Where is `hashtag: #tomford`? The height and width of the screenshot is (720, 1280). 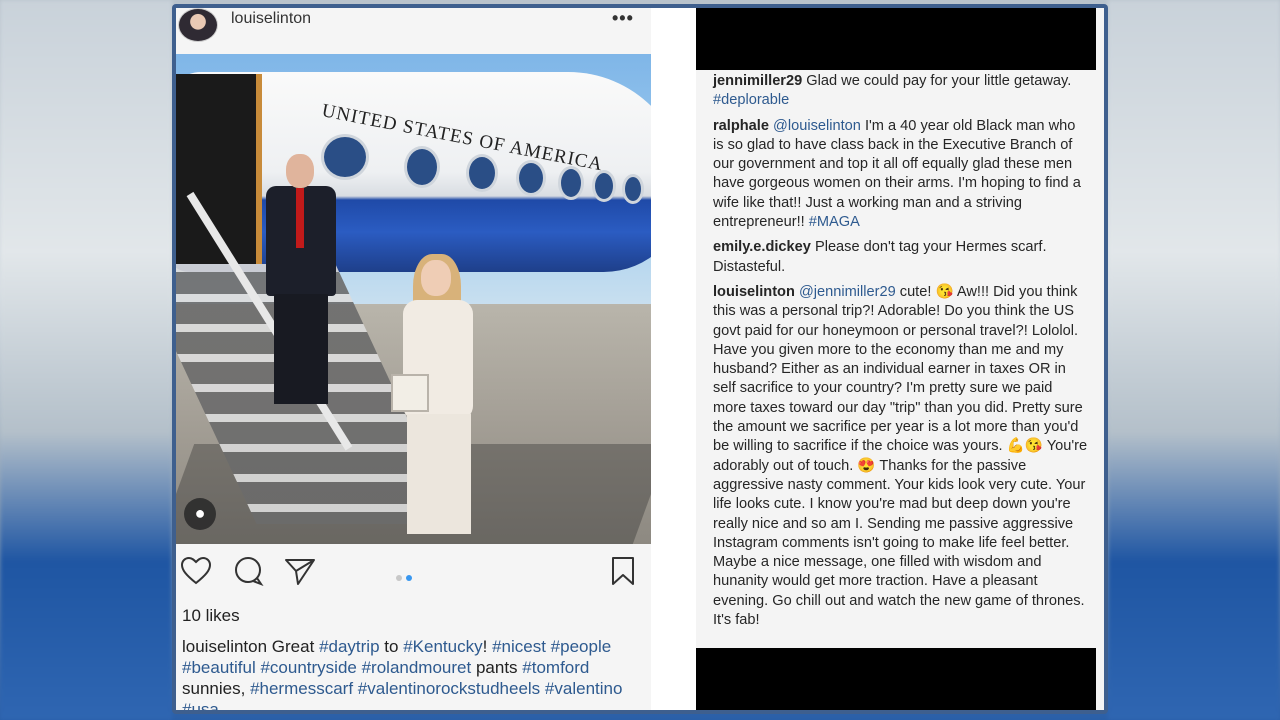
hashtag: #tomford is located at coordinates (555, 667).